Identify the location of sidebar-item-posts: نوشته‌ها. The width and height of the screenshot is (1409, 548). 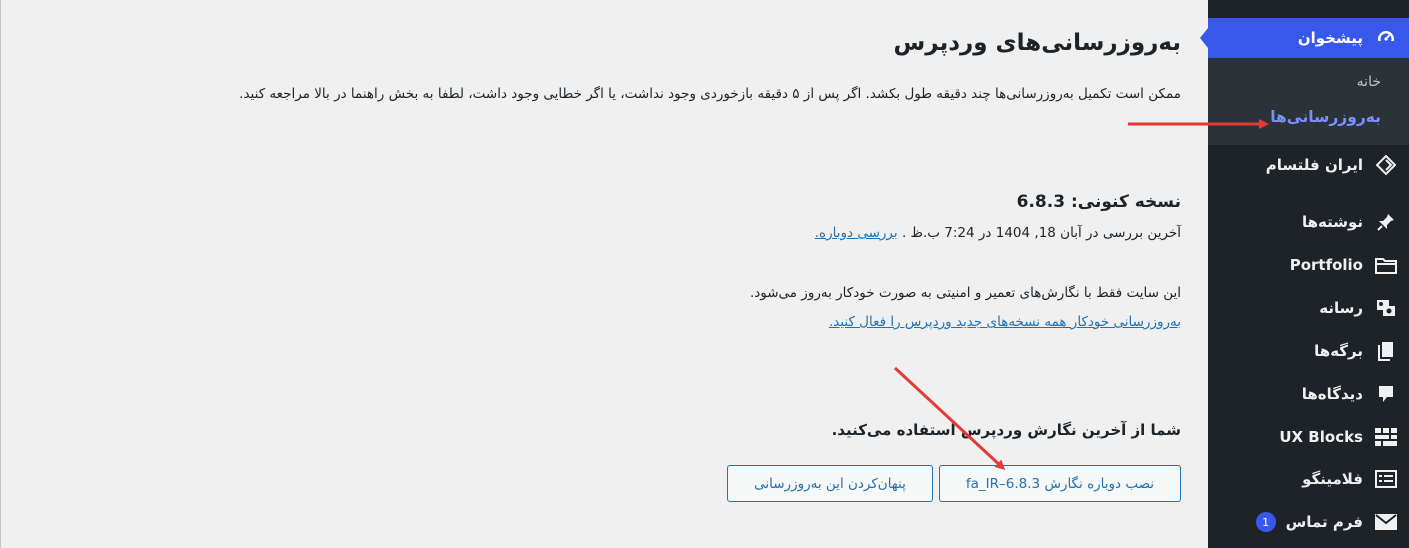
(1308, 222).